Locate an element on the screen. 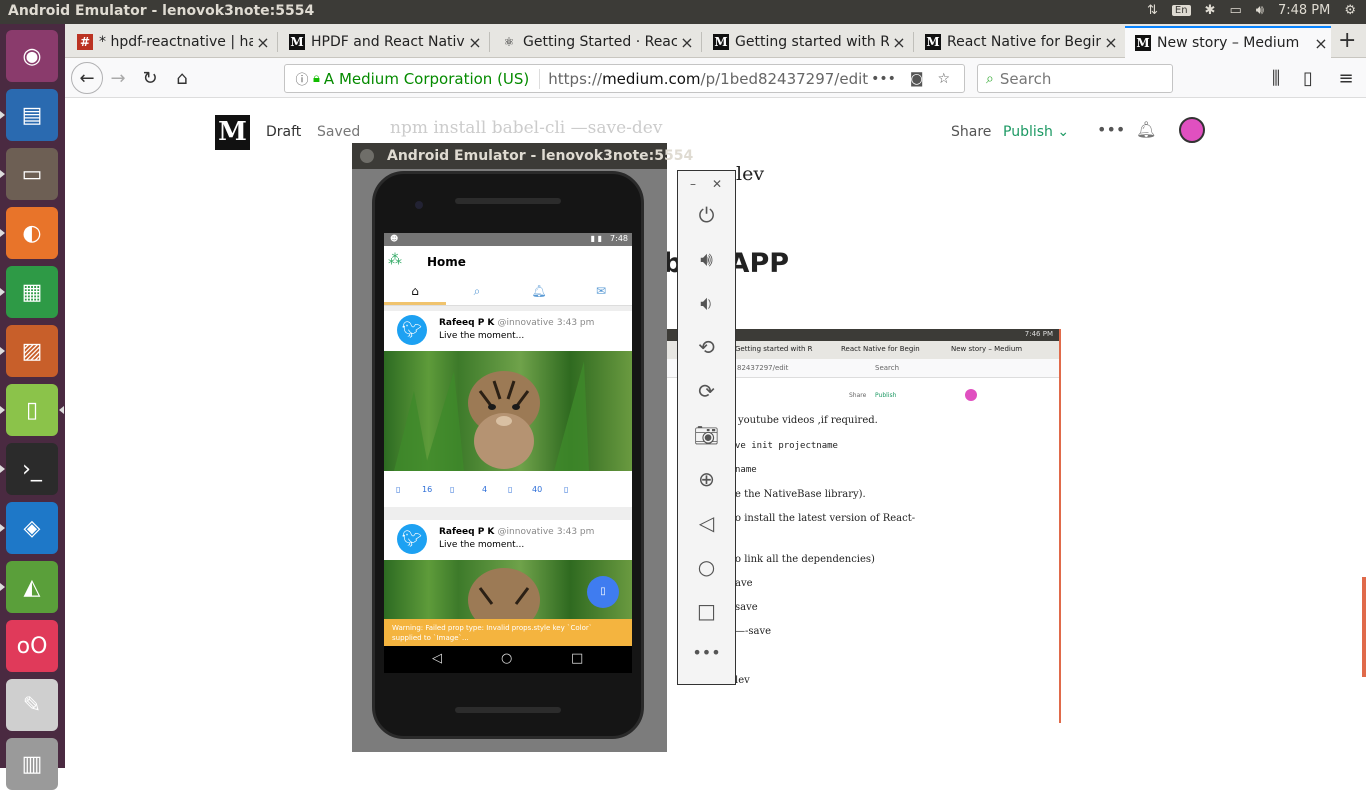 This screenshot has height=790, width=1366. android-studio-icon: ◭ is located at coordinates (29, 587).